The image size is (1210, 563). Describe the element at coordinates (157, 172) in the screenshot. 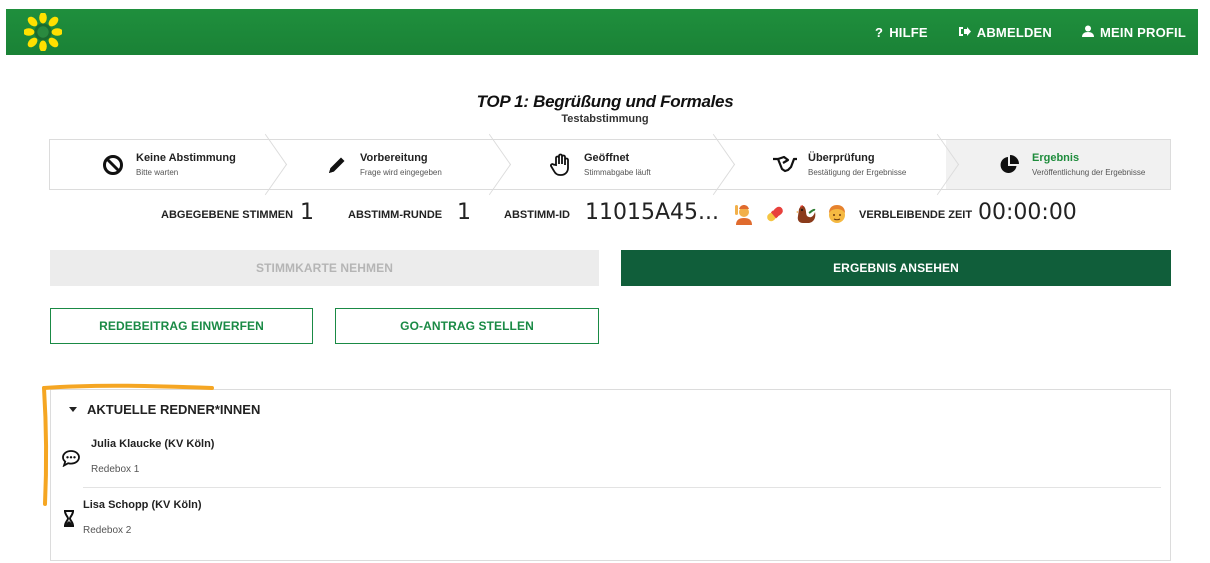

I see `step-description: Bitte warten` at that location.